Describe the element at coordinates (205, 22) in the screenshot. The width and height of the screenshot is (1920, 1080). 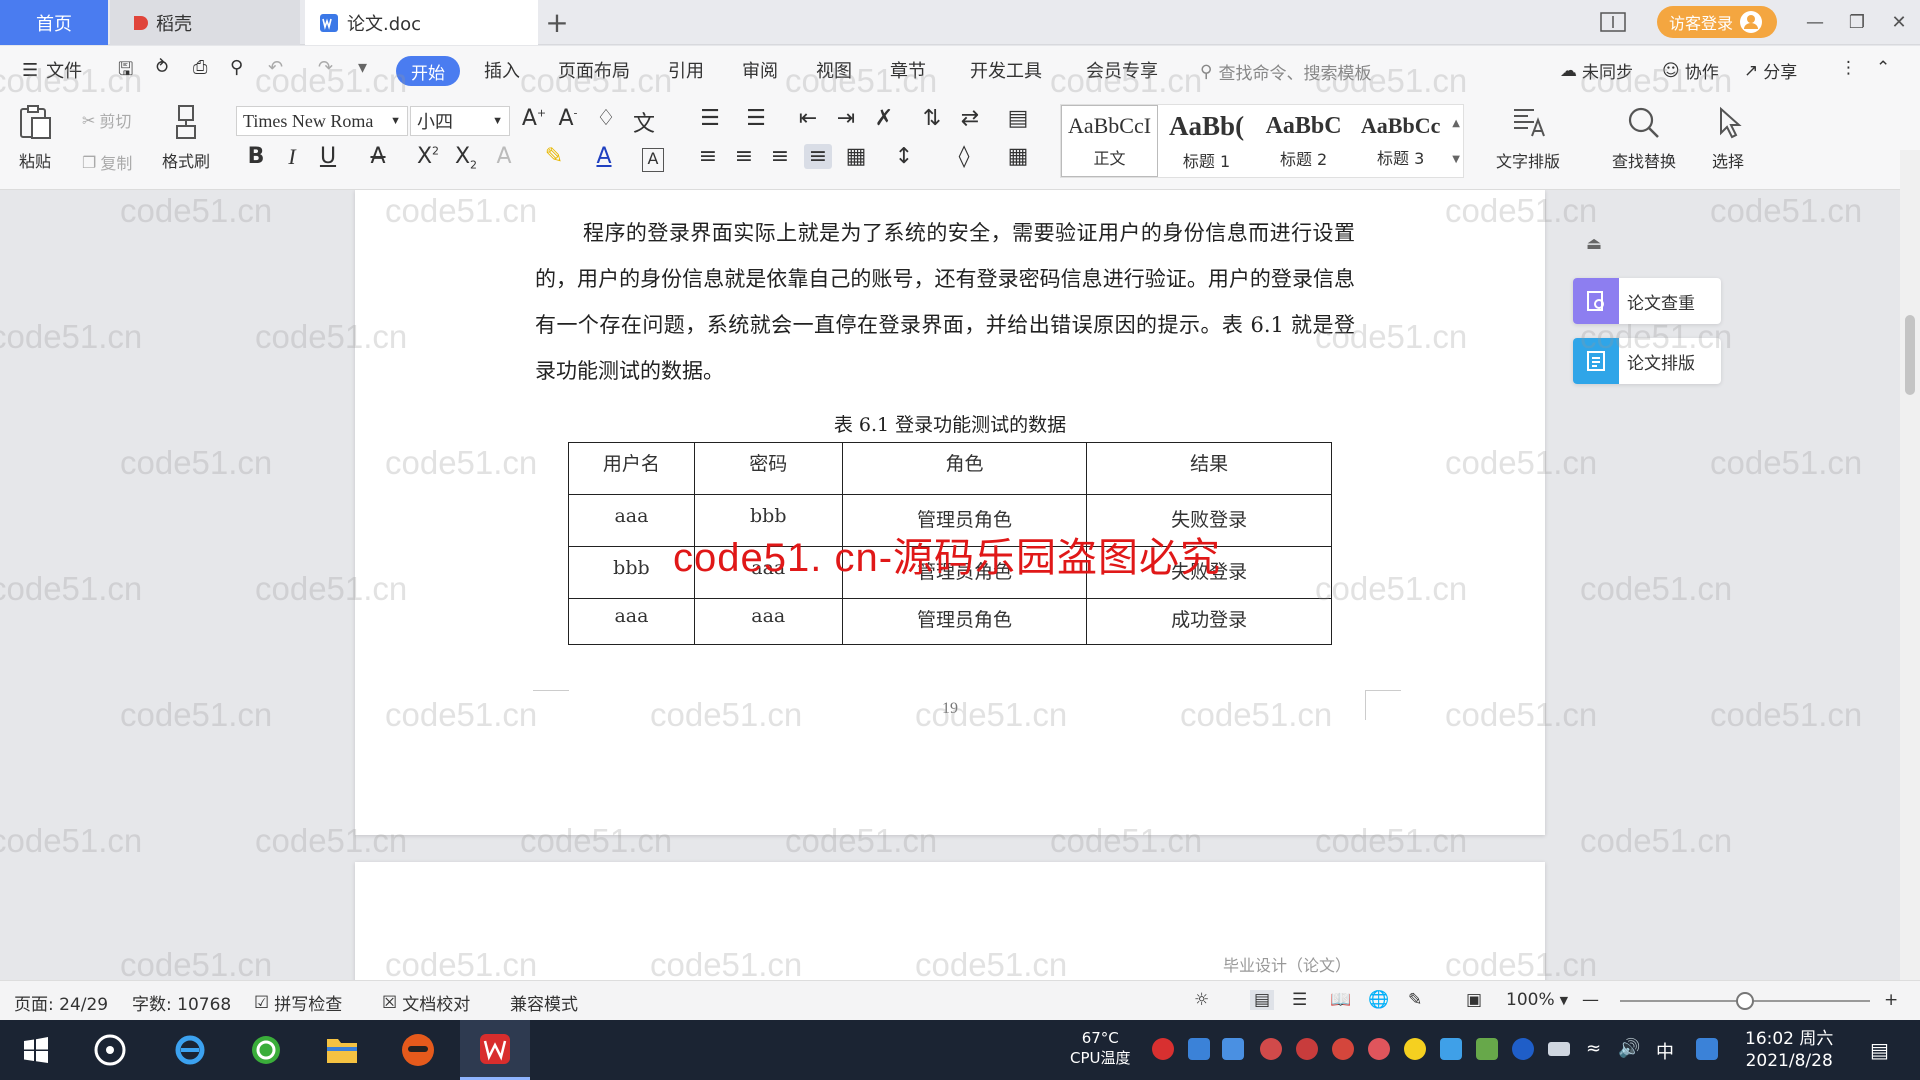
I see `tab-daoke: 稻壳` at that location.